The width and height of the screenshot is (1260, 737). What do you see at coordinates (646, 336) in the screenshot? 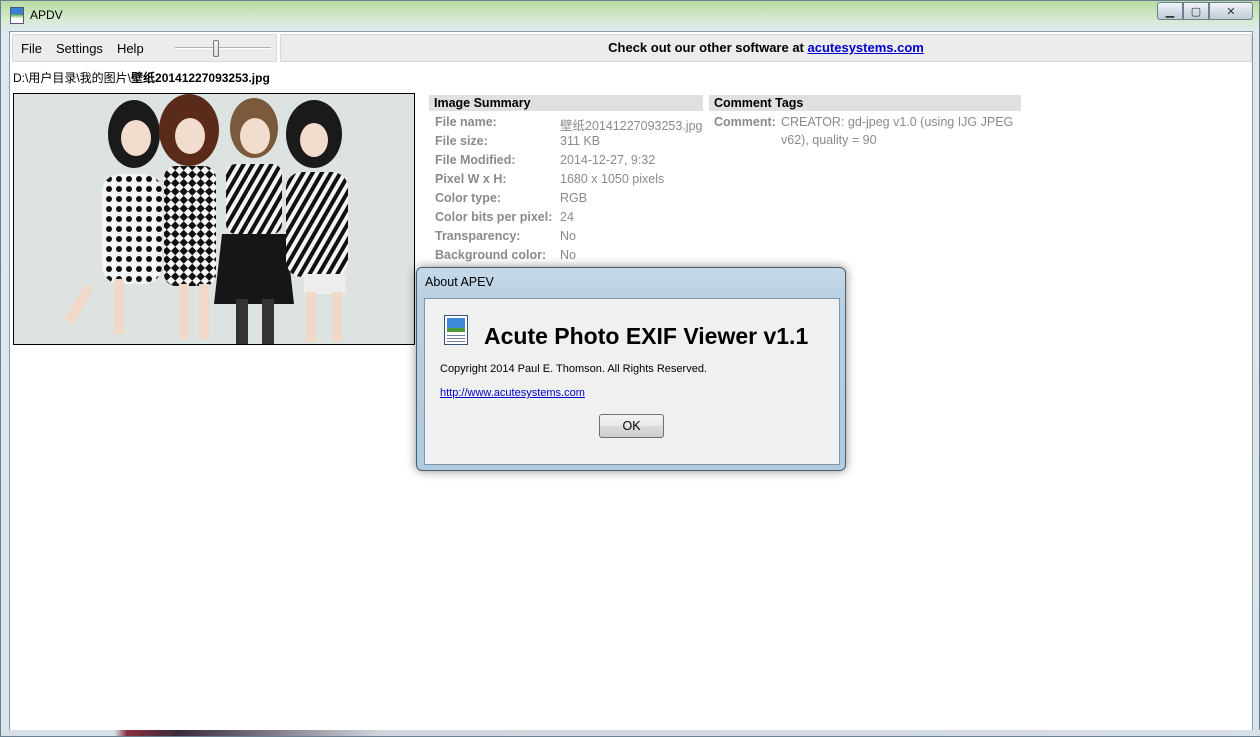
I see `about-heading: Acute Photo EXIF Viewer v1.1` at bounding box center [646, 336].